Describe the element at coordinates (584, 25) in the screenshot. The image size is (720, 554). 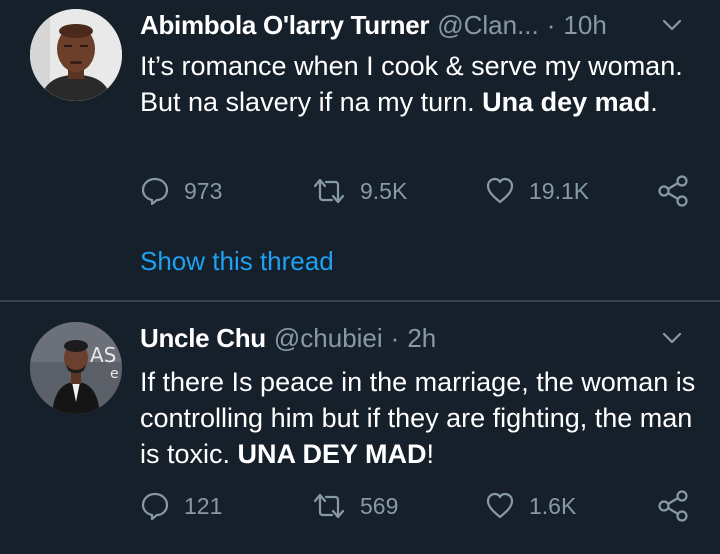
I see `timestamp: 10h` at that location.